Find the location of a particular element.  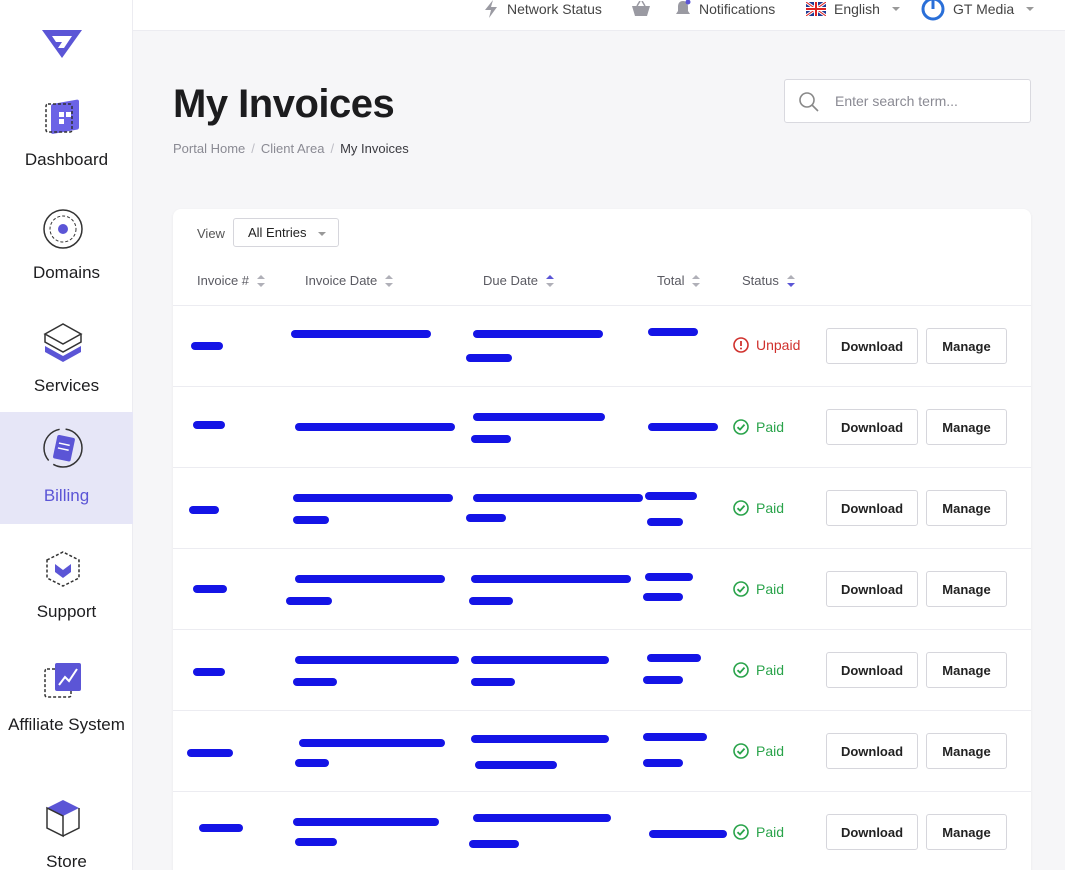

column-header-invoice-date: Invoice Date is located at coordinates (349, 280).